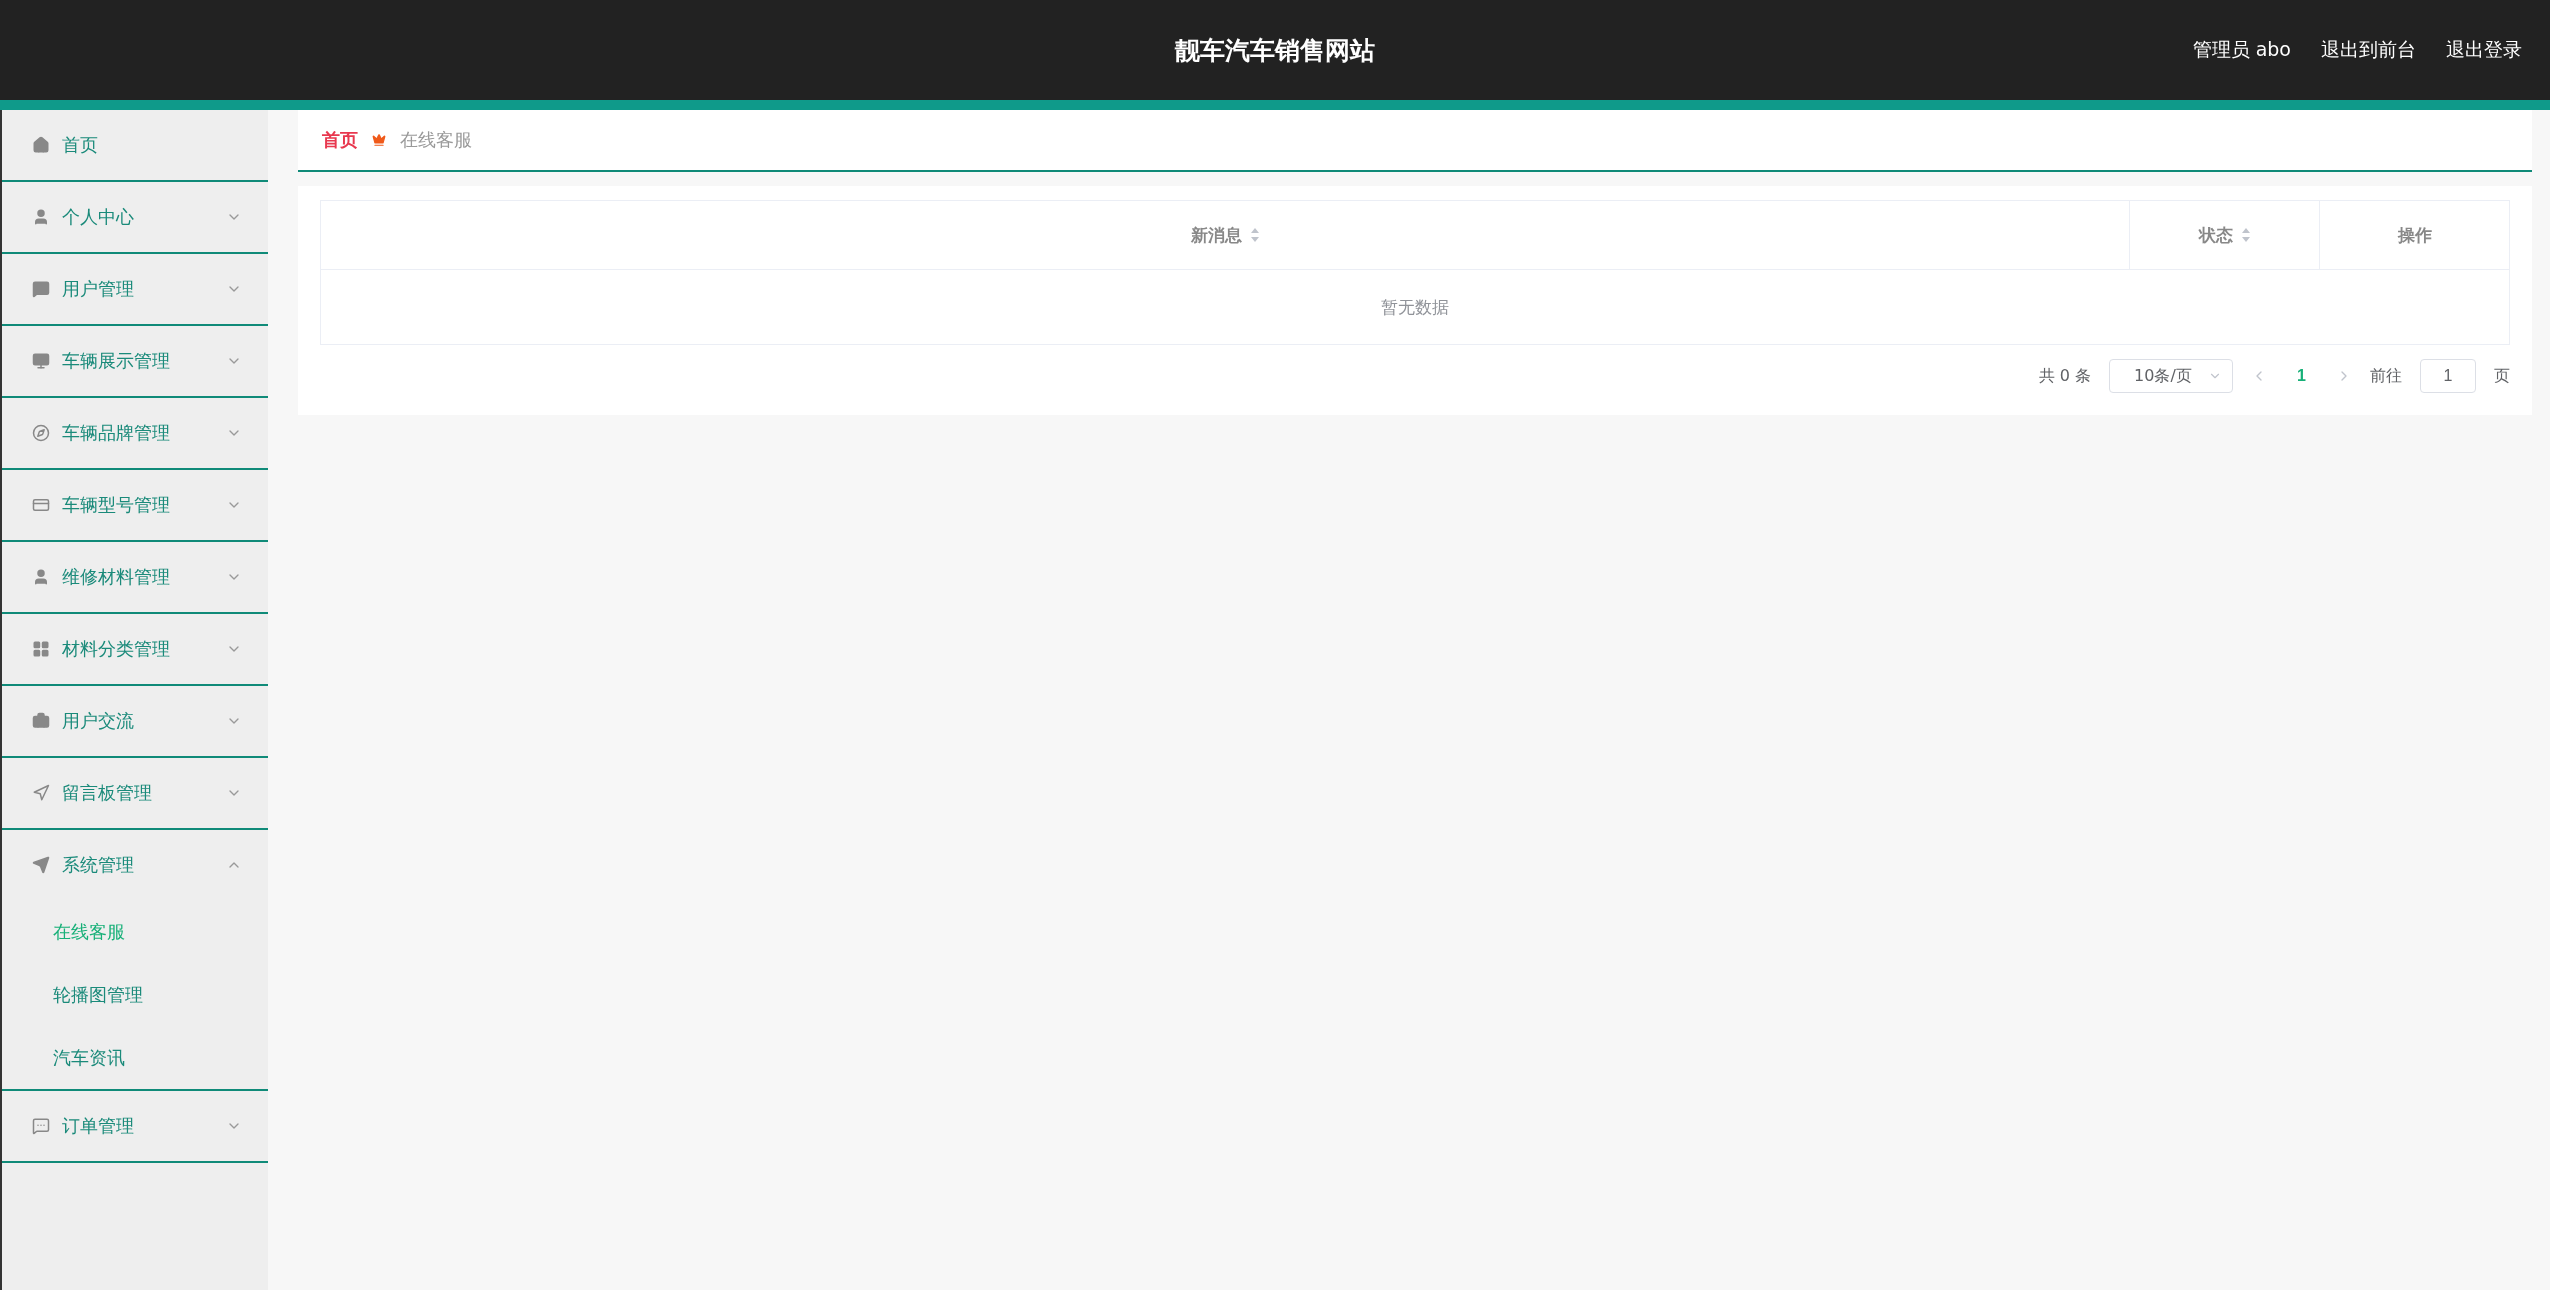 This screenshot has height=1290, width=2550. What do you see at coordinates (2215, 235) in the screenshot?
I see `column-title: 状态` at bounding box center [2215, 235].